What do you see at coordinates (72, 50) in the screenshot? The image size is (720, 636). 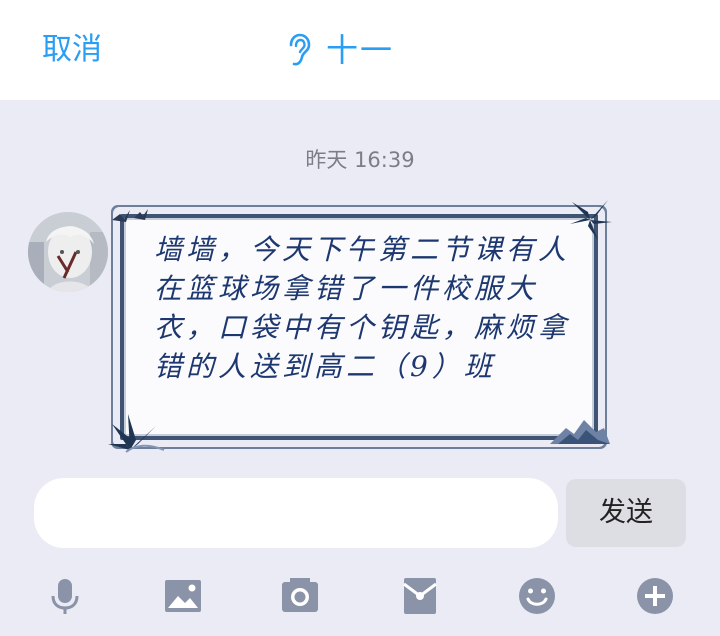 I see `cancel-button: 取消` at bounding box center [72, 50].